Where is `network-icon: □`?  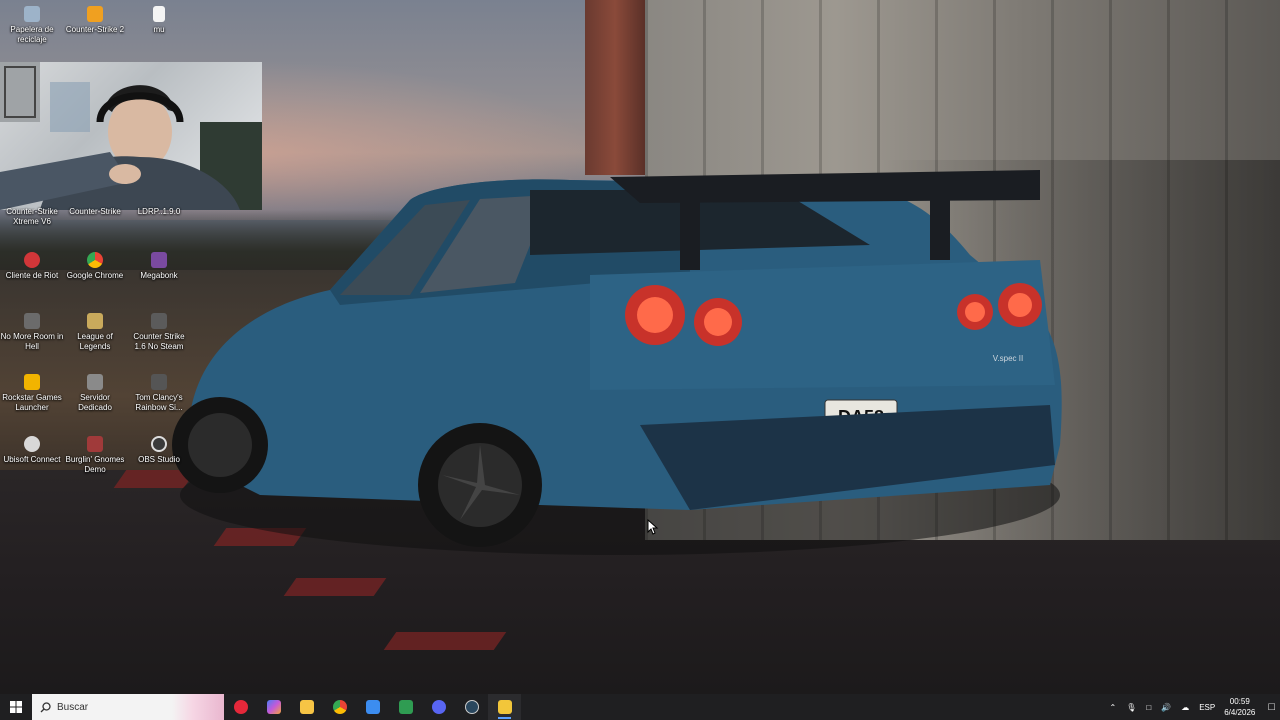 network-icon: □ is located at coordinates (1148, 707).